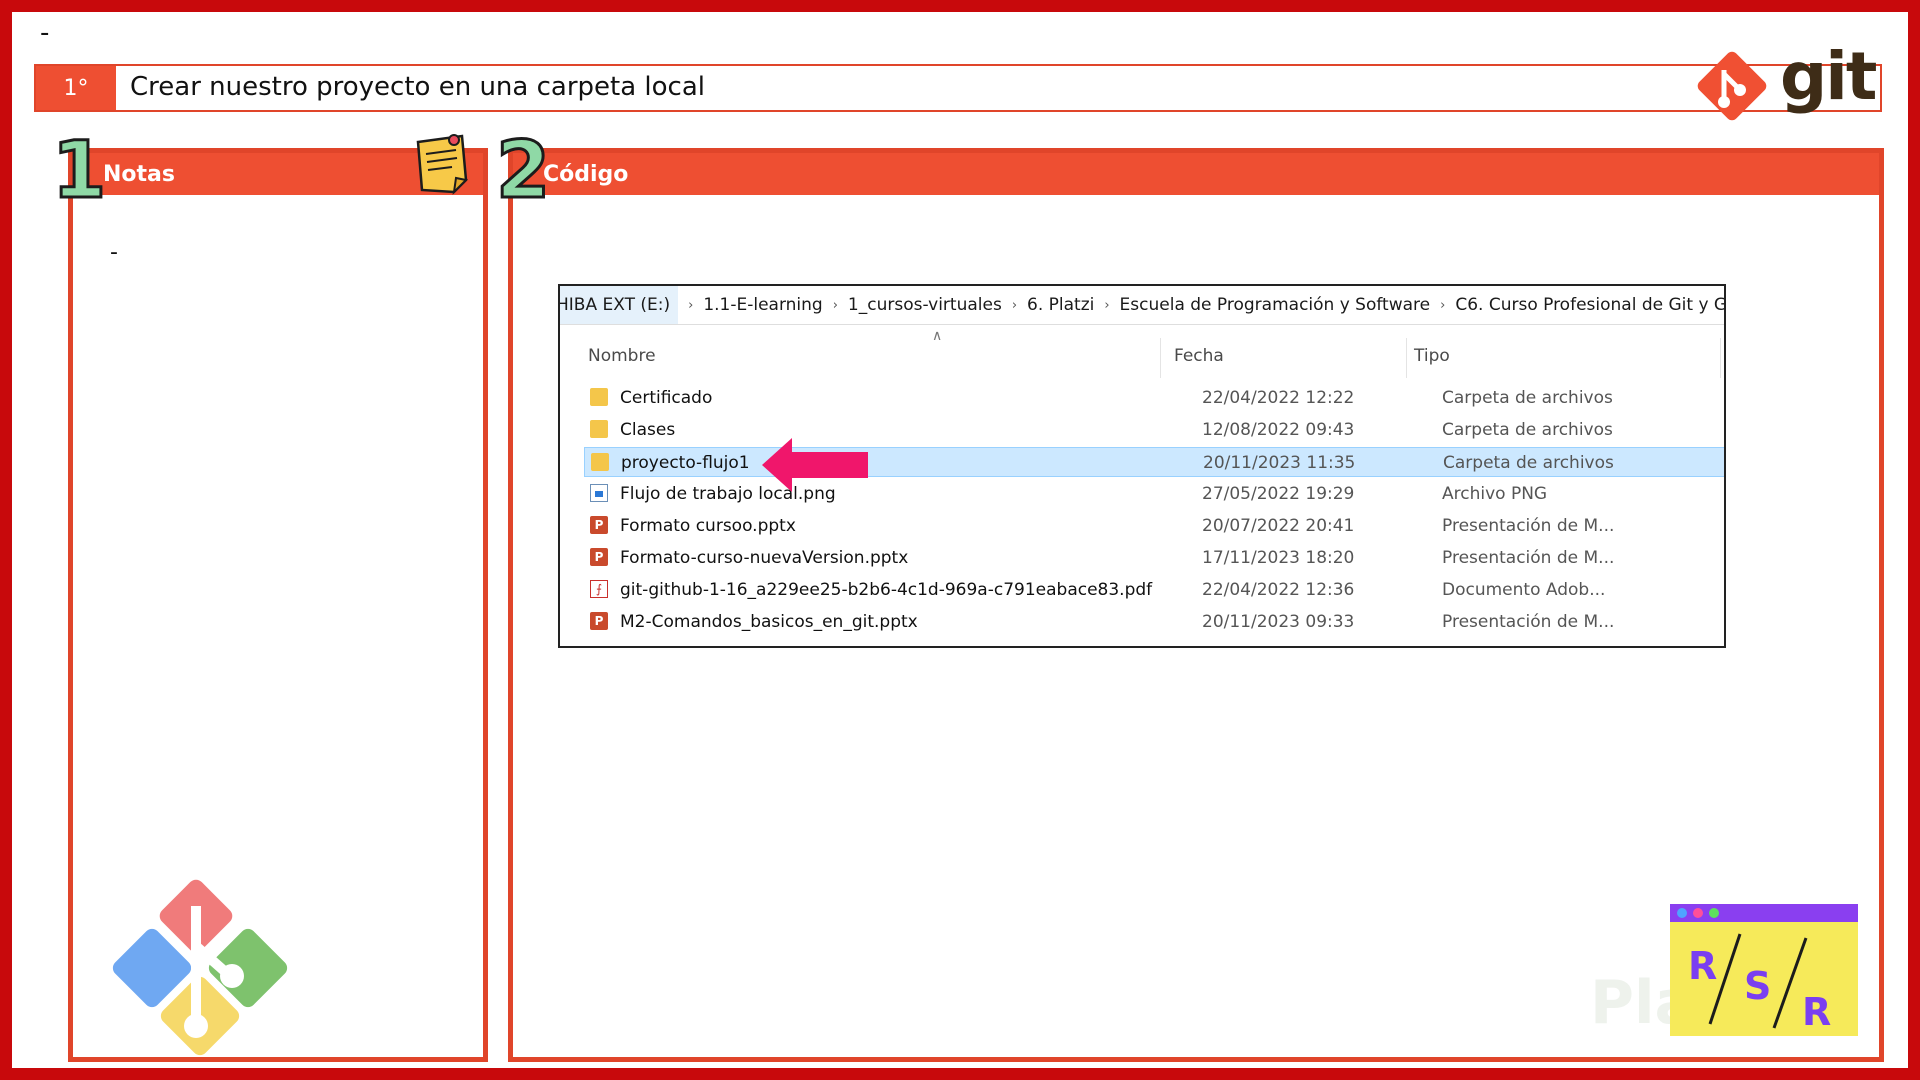 Image resolution: width=1920 pixels, height=1080 pixels. I want to click on file-type: Archivo PNG, so click(1495, 494).